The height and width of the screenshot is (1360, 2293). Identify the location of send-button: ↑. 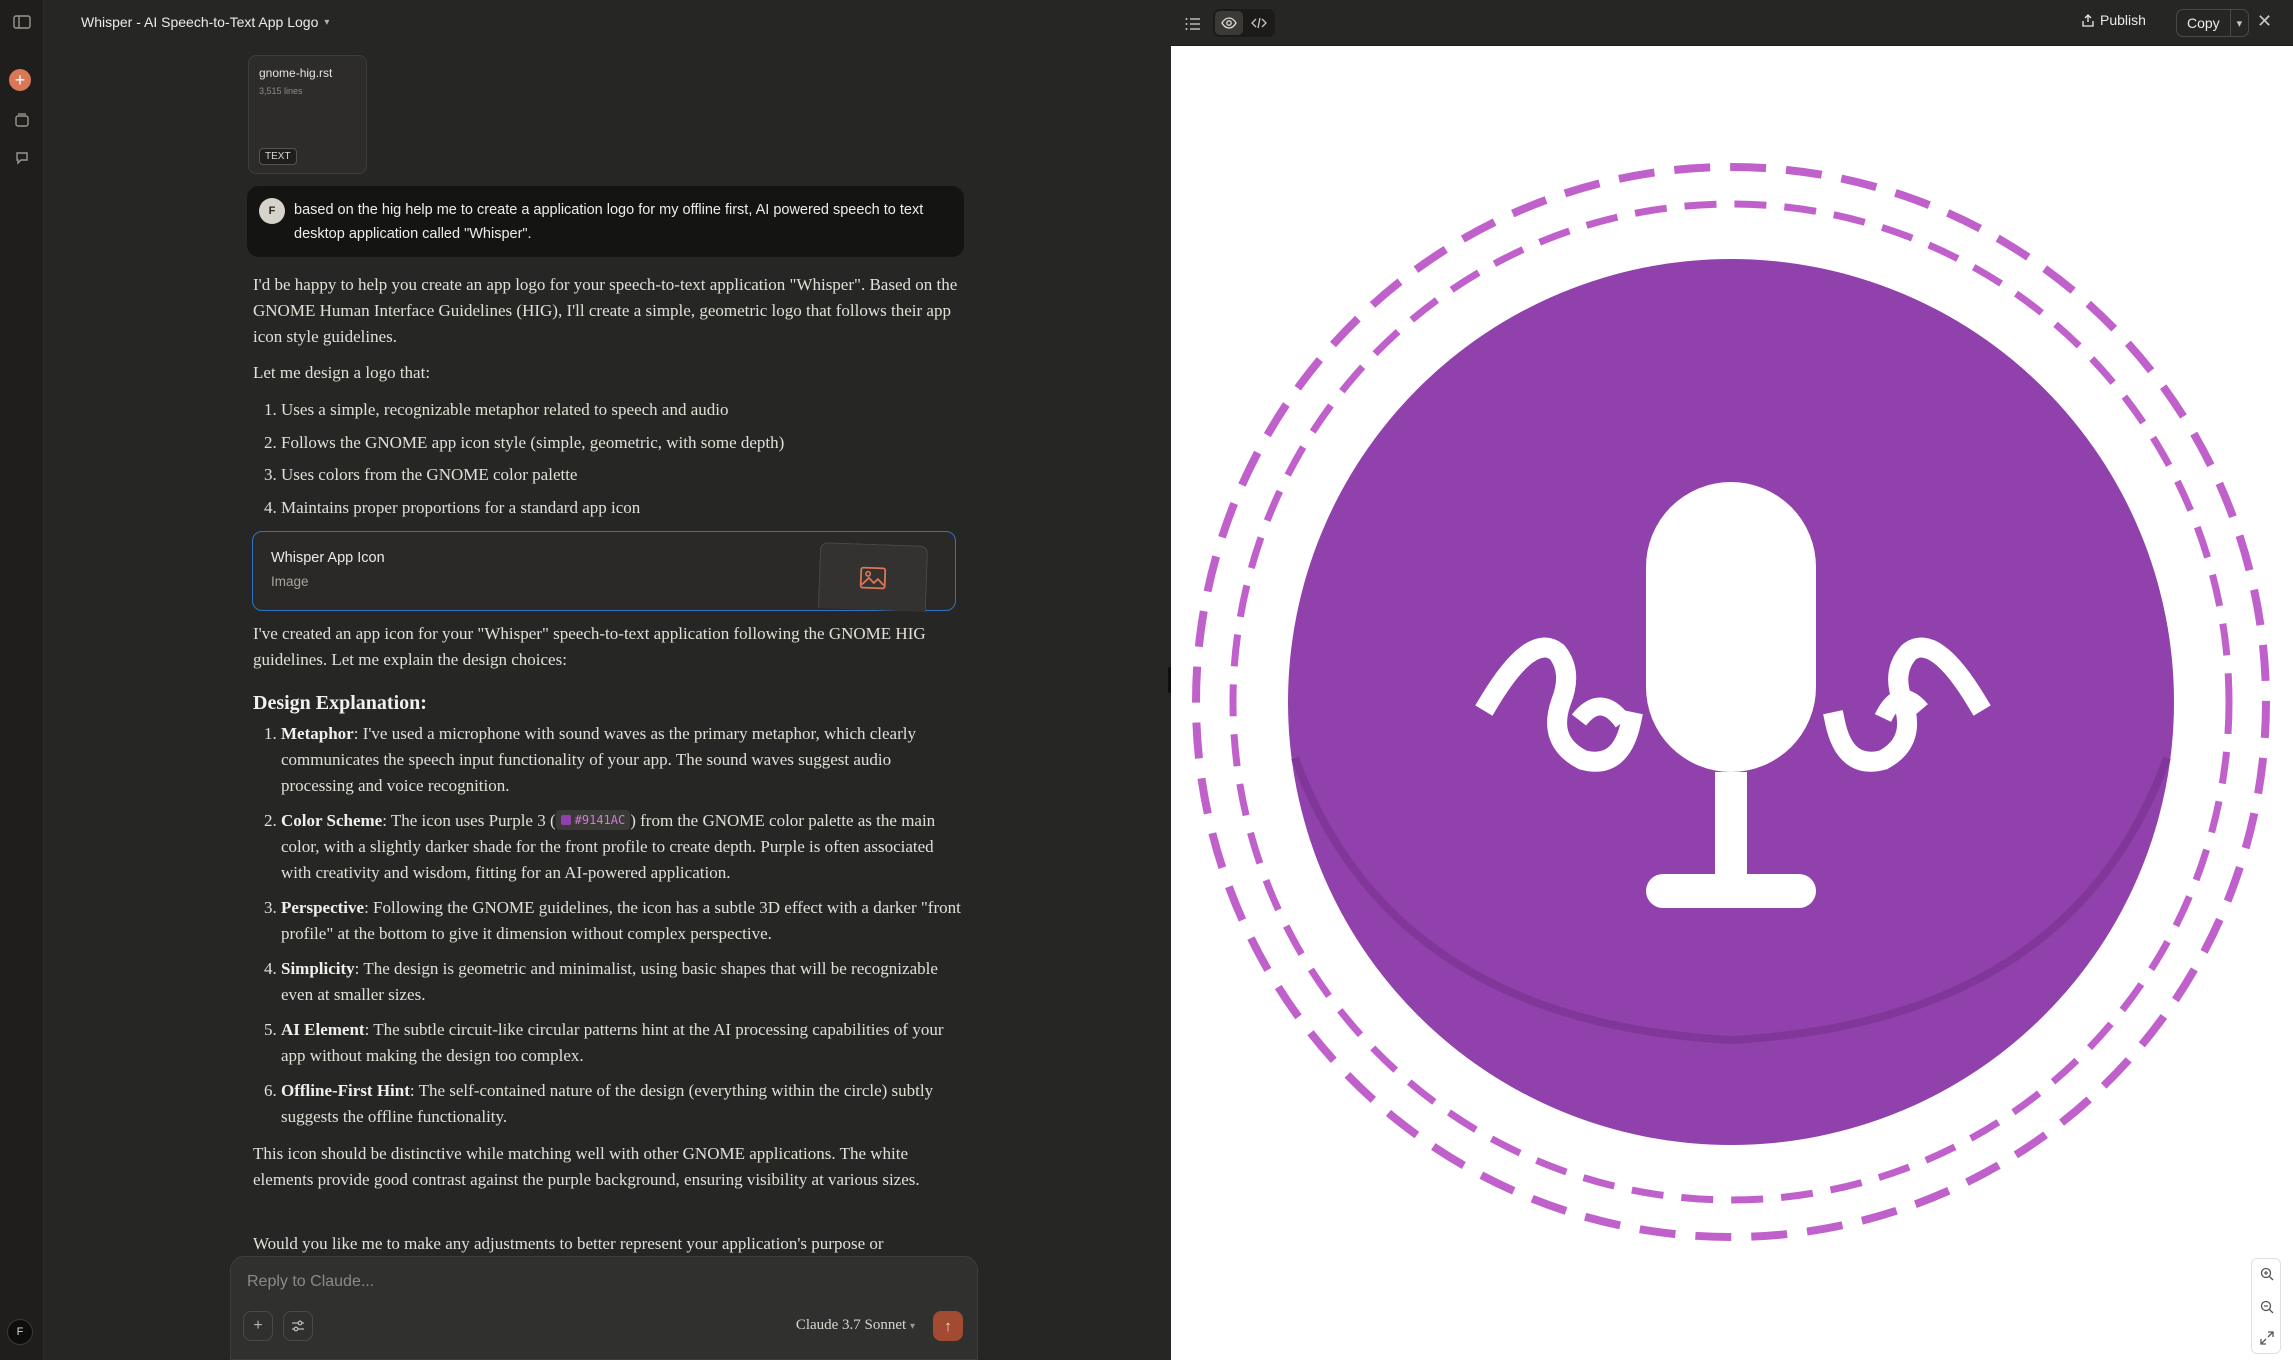
(948, 1326).